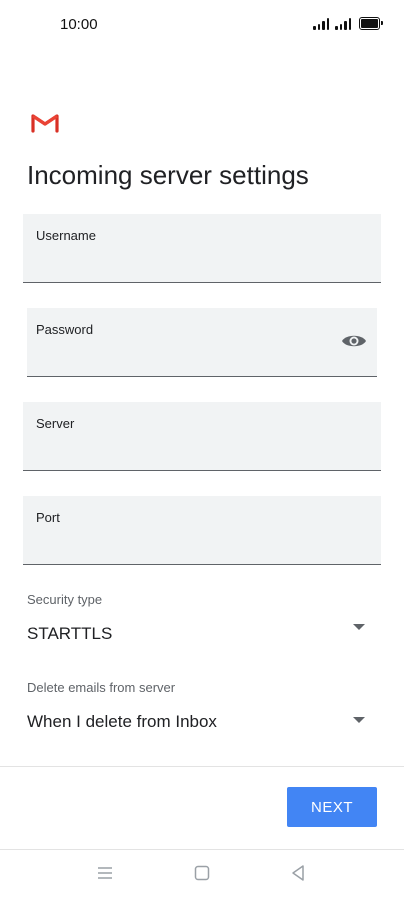  Describe the element at coordinates (202, 248) in the screenshot. I see `username-field: Username` at that location.